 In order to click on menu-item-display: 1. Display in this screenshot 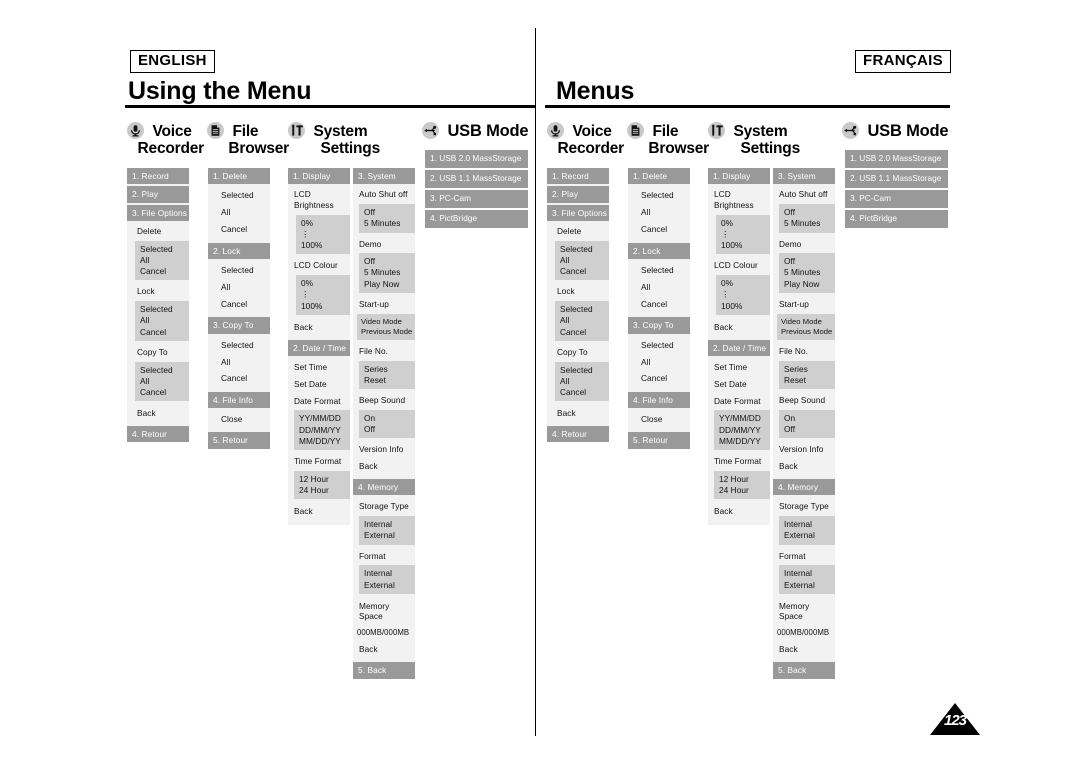, I will do `click(739, 176)`.